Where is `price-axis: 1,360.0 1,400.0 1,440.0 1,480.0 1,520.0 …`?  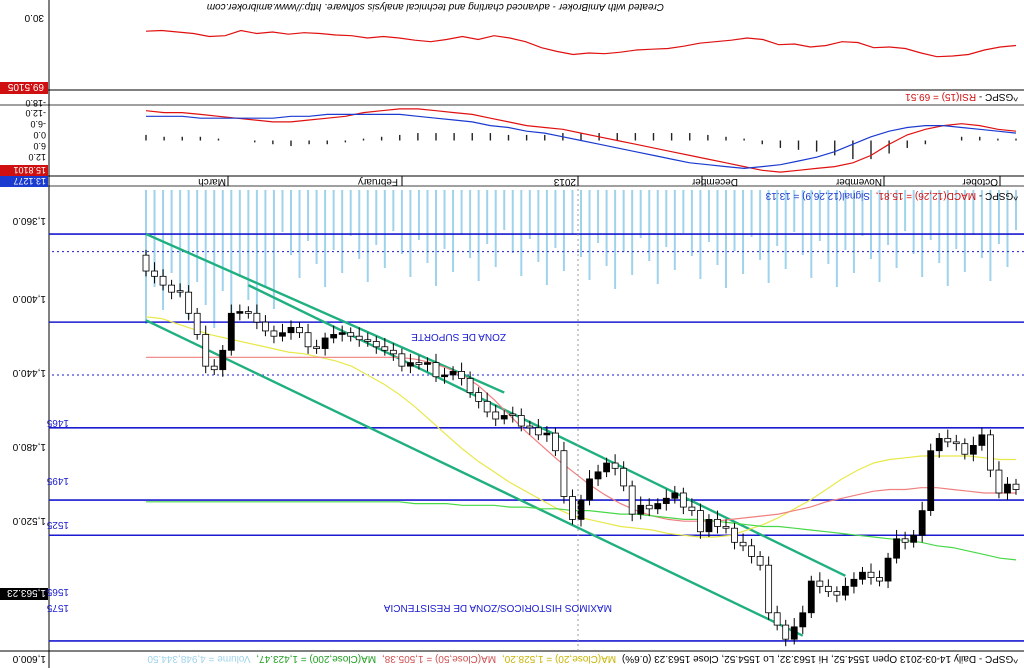 price-axis: 1,360.0 1,400.0 1,440.0 1,480.0 1,520.0 … is located at coordinates (24, 439).